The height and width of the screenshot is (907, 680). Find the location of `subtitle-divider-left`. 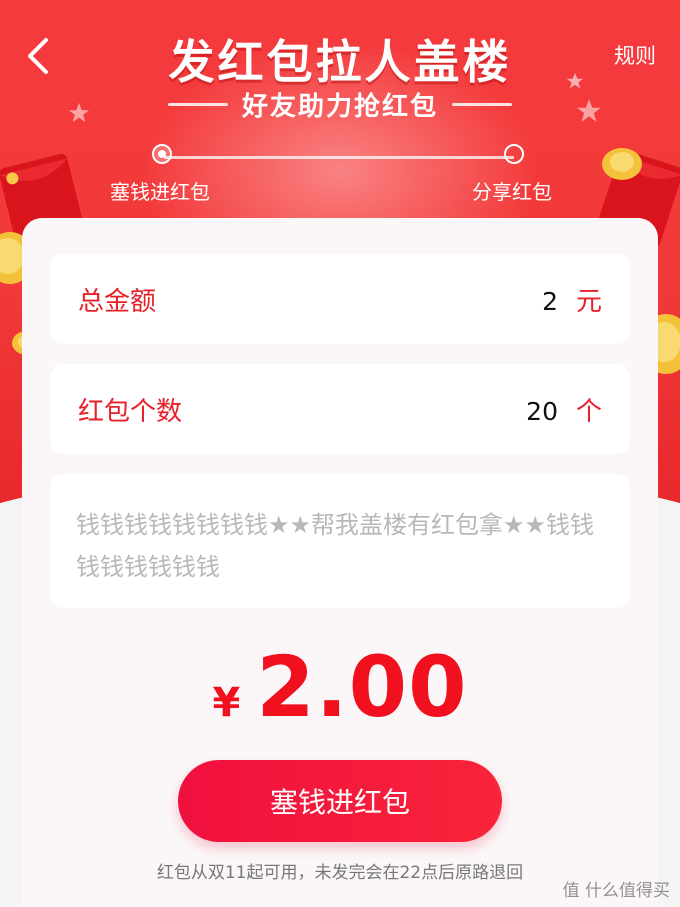

subtitle-divider-left is located at coordinates (197, 104).